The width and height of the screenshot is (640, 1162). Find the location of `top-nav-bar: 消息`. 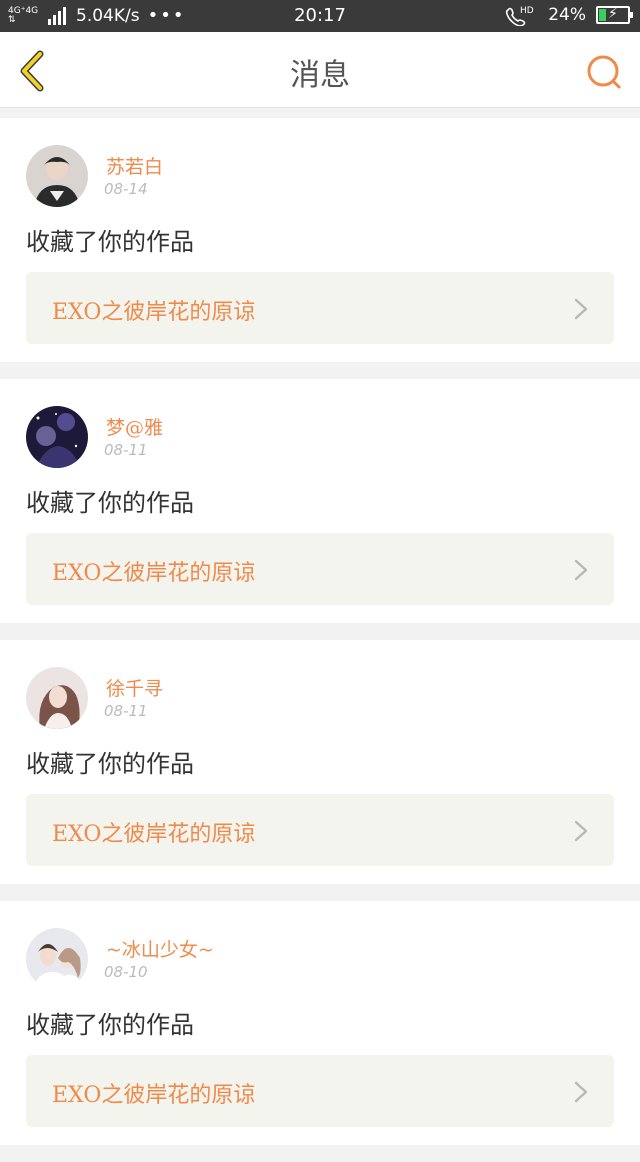

top-nav-bar: 消息 is located at coordinates (320, 70).